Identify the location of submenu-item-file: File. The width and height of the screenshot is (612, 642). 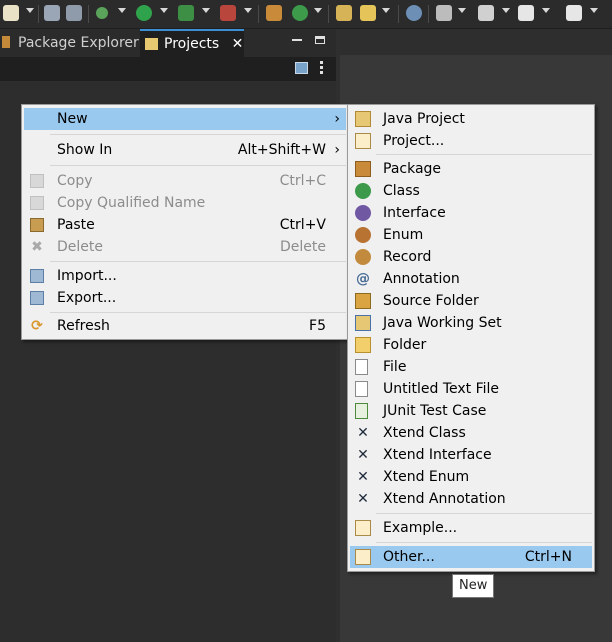
(471, 367).